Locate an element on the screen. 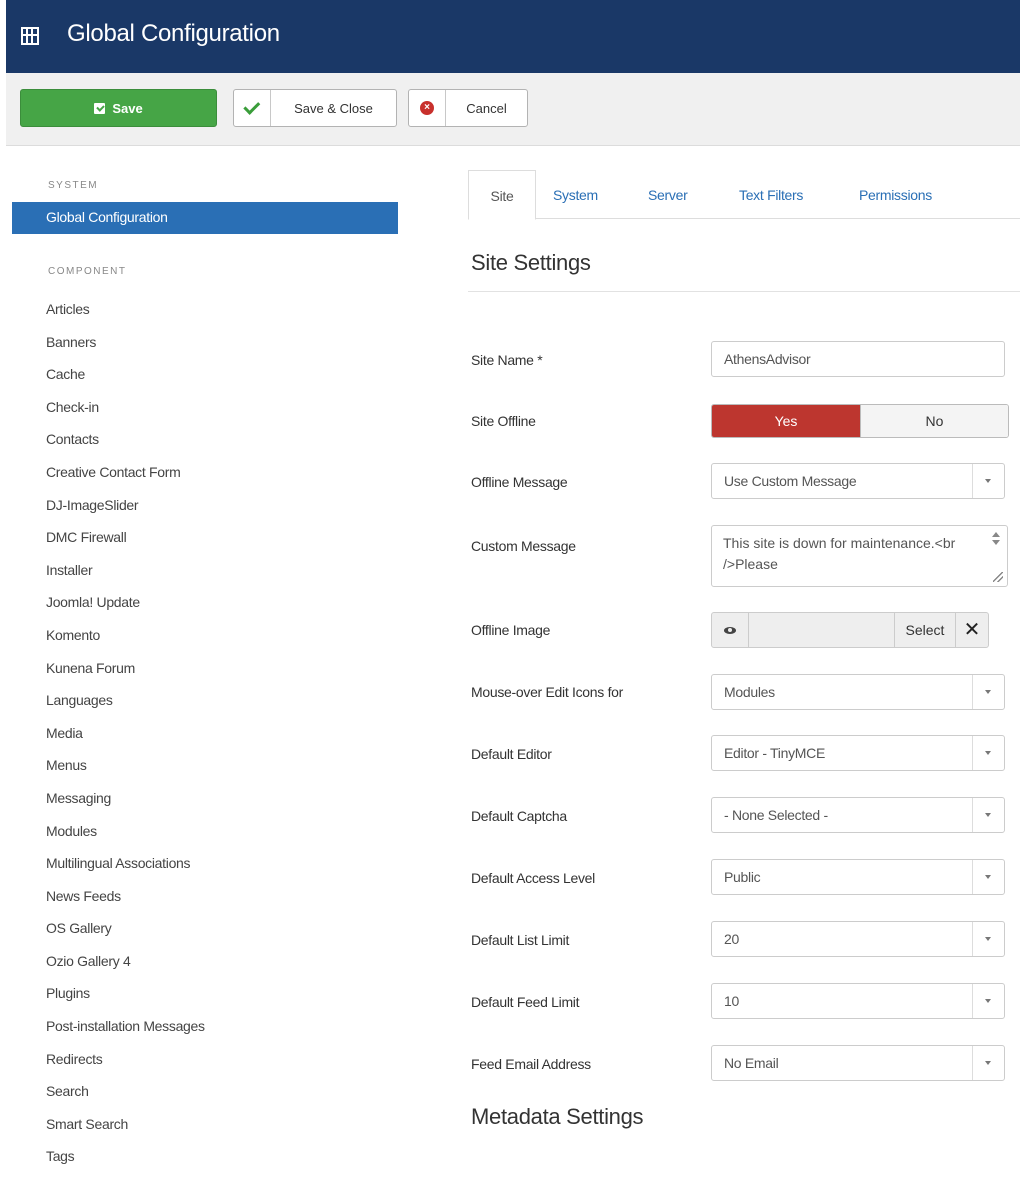  textarea-scroll-control is located at coordinates (995, 556).